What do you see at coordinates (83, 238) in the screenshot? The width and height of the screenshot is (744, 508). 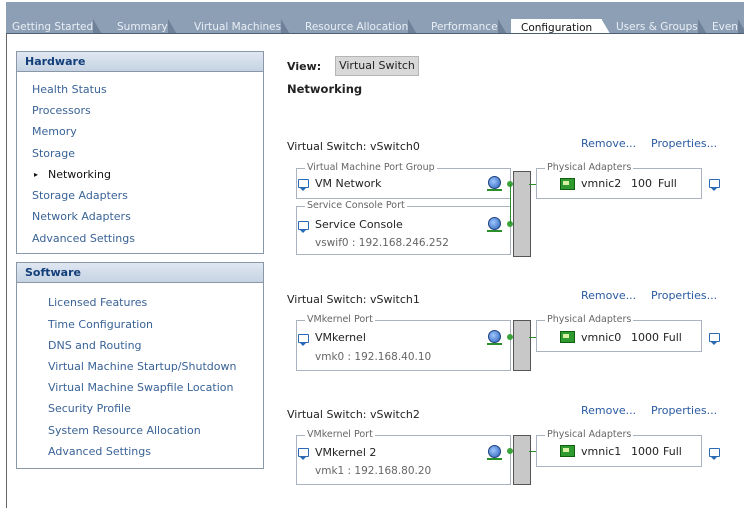 I see `hw-advanced-settings: Advanced Settings` at bounding box center [83, 238].